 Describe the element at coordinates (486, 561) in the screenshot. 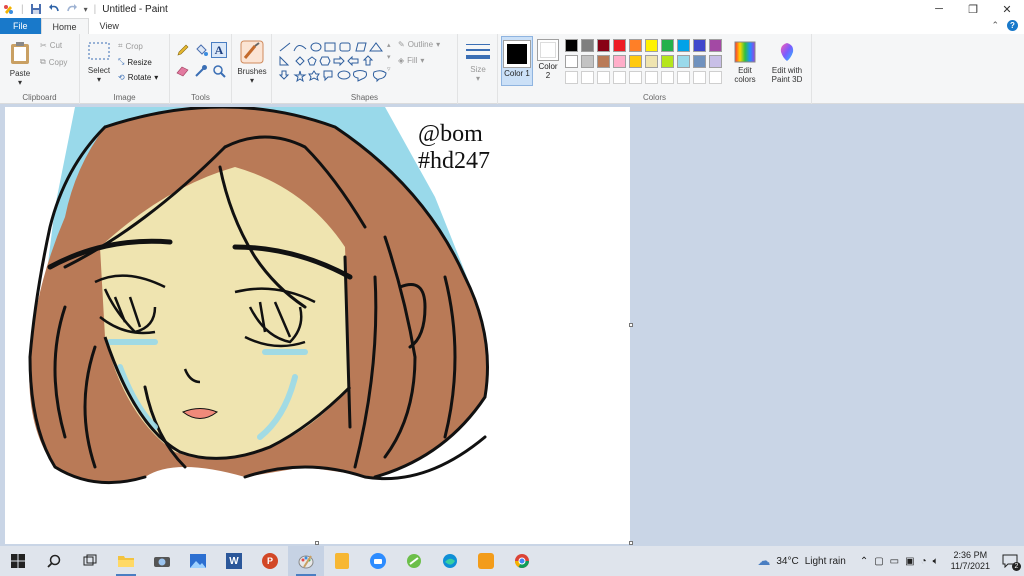

I see `taskbar-orange-app` at that location.